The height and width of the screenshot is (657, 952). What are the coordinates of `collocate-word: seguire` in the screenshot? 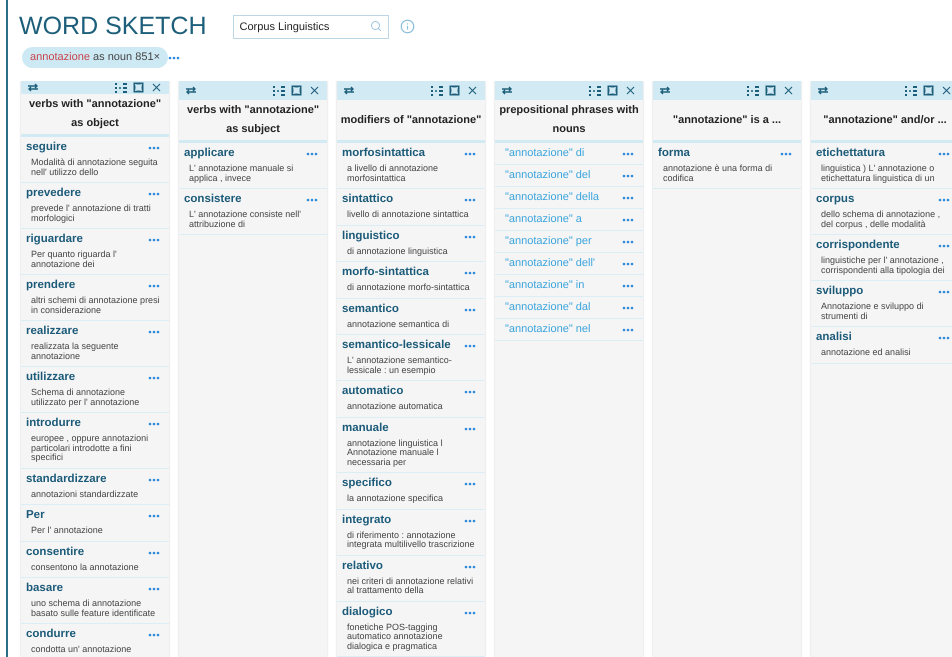 It's located at (46, 148).